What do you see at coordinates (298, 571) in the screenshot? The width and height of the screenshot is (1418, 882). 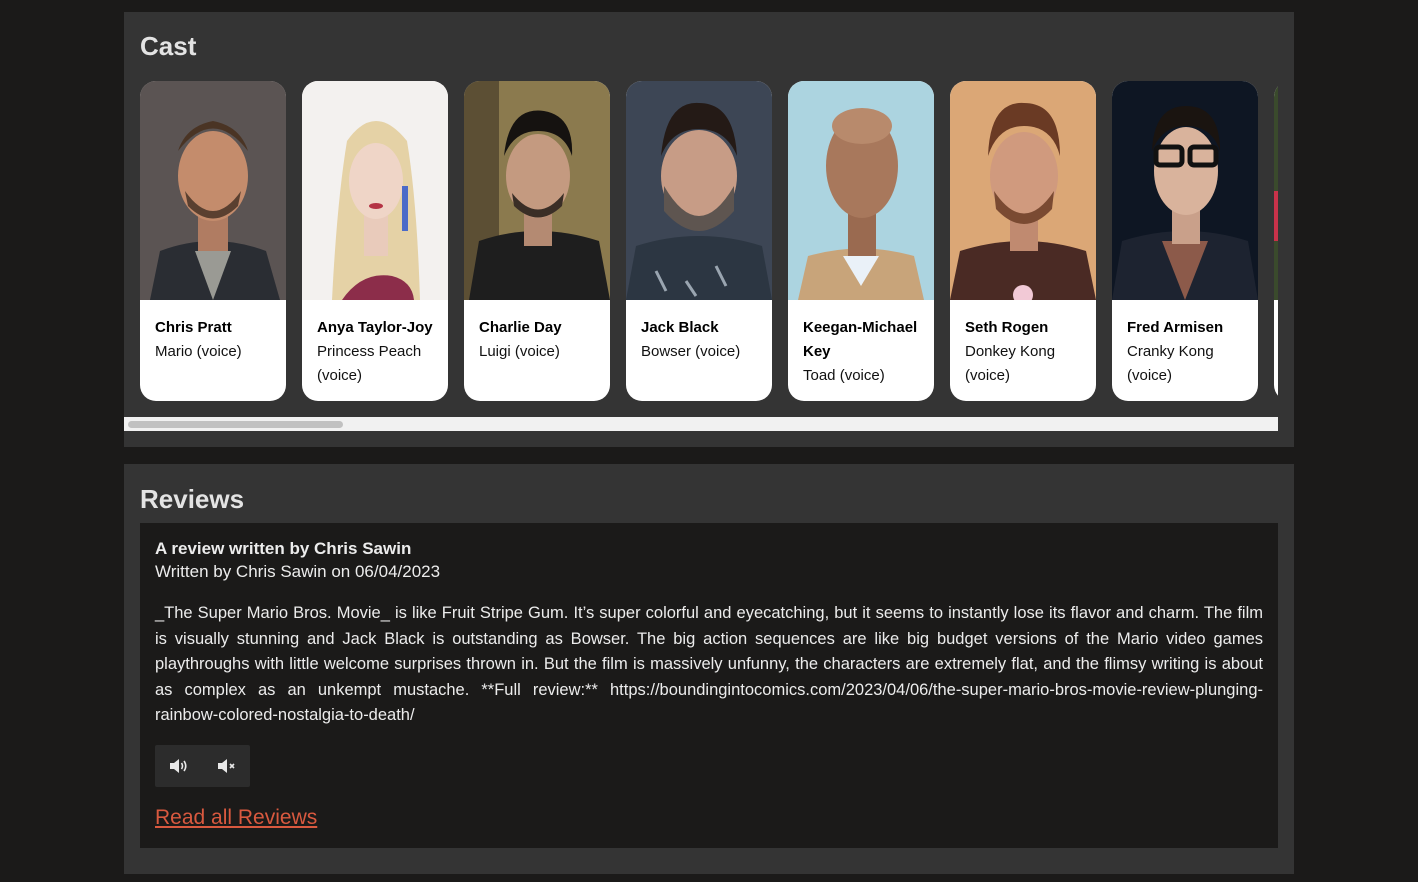 I see `review-meta: Written by Chris Sawin on 06/04/2023` at bounding box center [298, 571].